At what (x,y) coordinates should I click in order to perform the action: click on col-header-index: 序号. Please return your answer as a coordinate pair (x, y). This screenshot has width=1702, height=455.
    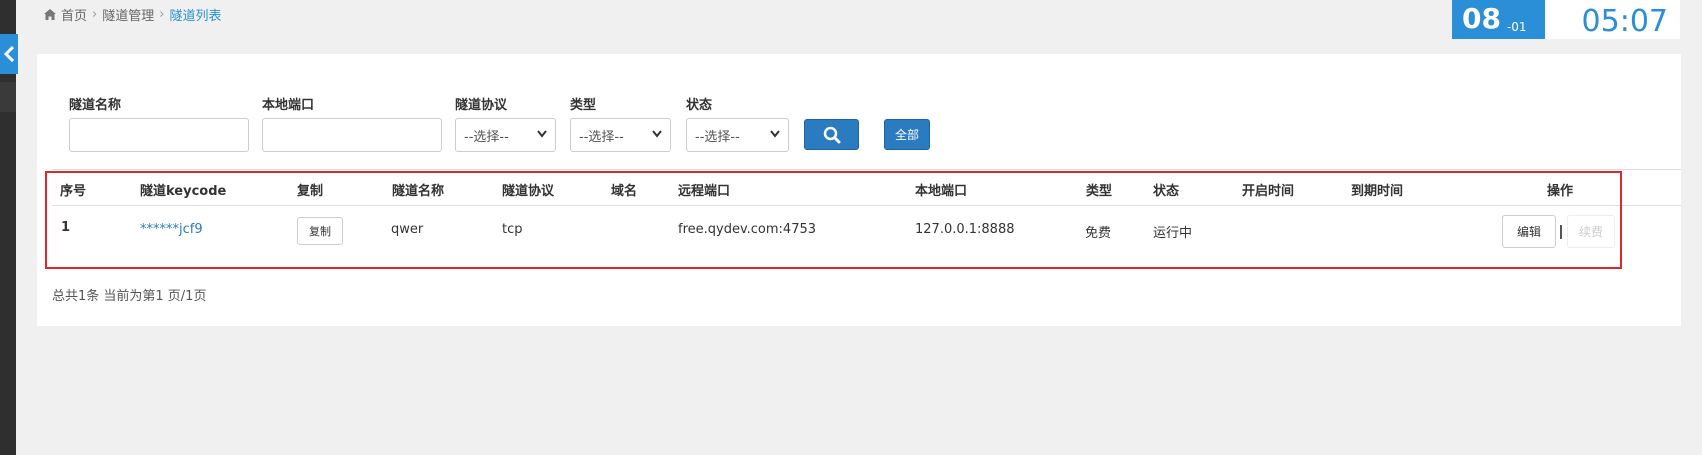
    Looking at the image, I should click on (73, 191).